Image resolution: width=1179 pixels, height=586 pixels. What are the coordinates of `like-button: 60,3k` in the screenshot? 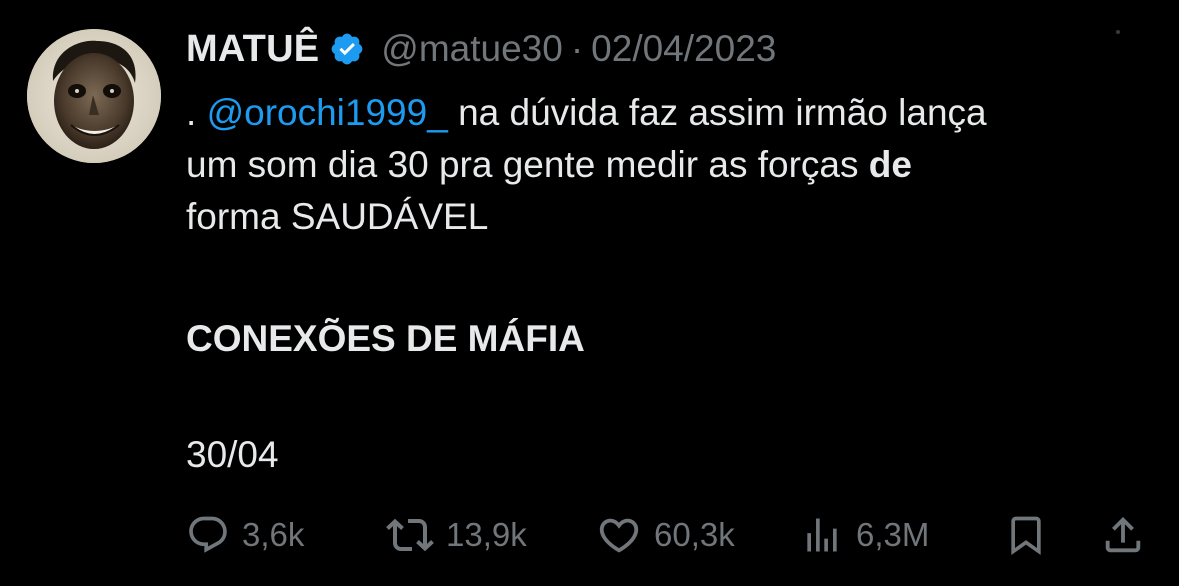 It's located at (665, 535).